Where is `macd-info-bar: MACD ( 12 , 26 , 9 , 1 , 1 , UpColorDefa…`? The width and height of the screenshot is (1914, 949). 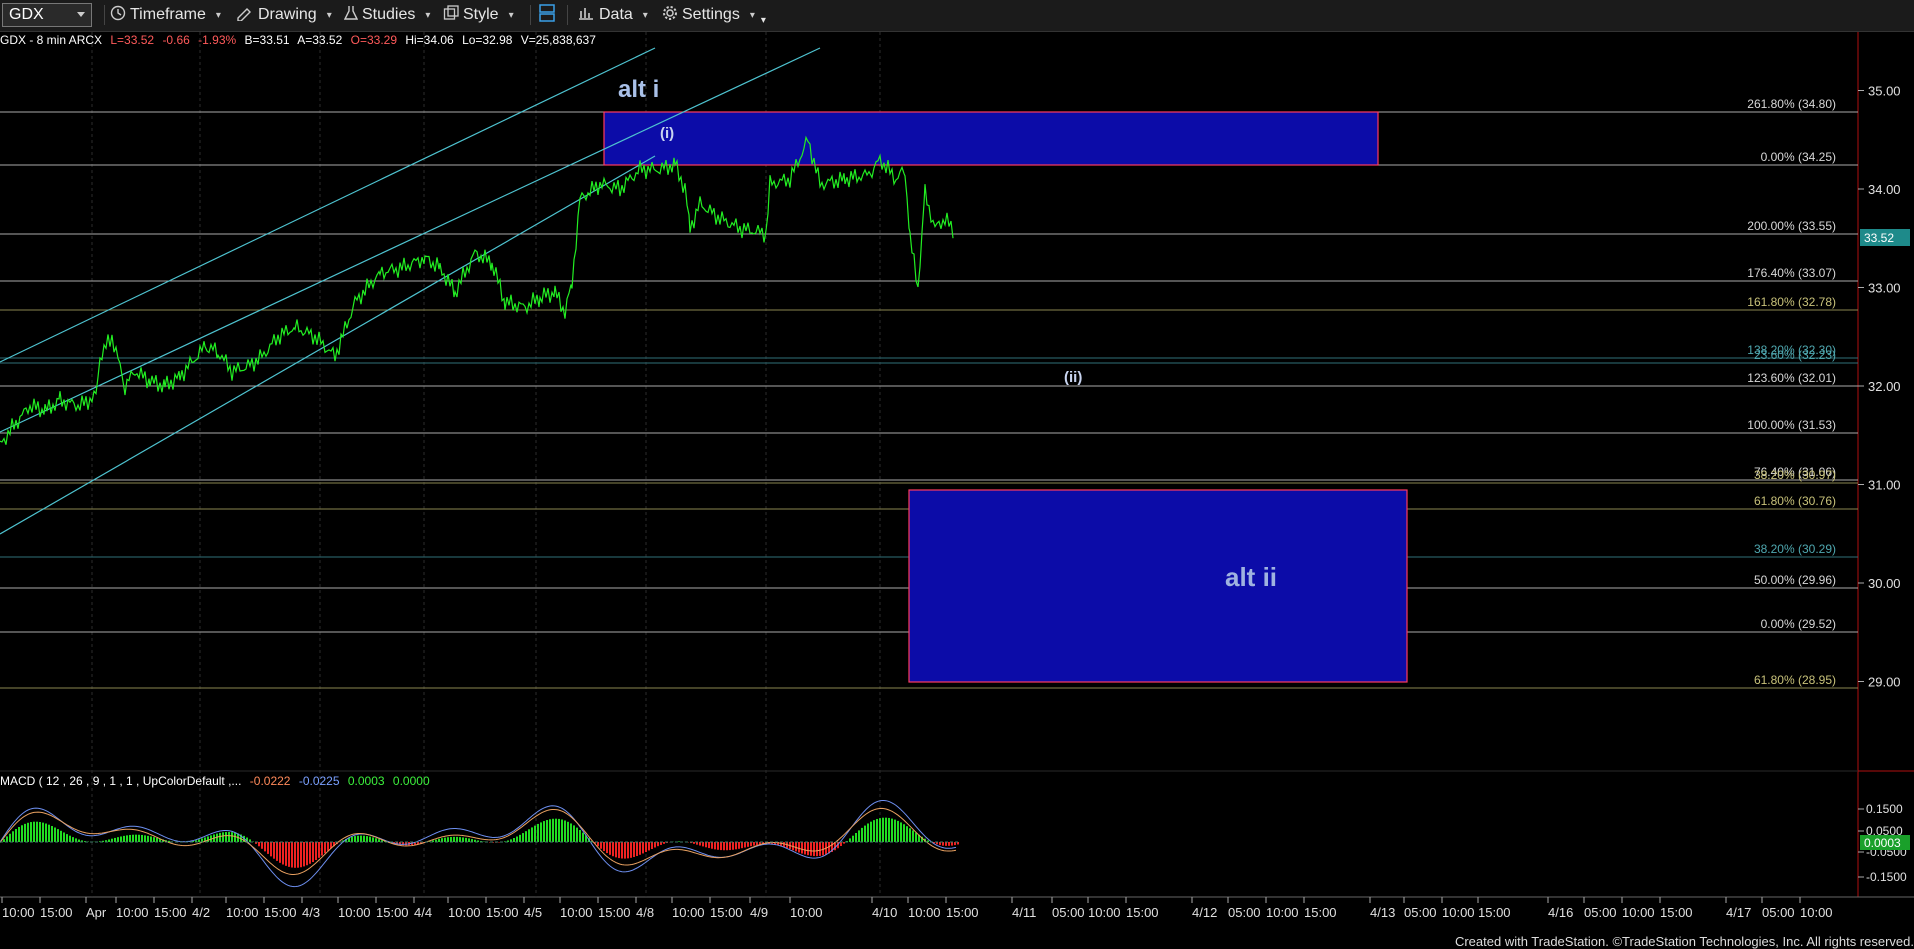
macd-info-bar: MACD ( 12 , 26 , 9 , 1 , 1 , UpColorDefa… is located at coordinates (217, 781).